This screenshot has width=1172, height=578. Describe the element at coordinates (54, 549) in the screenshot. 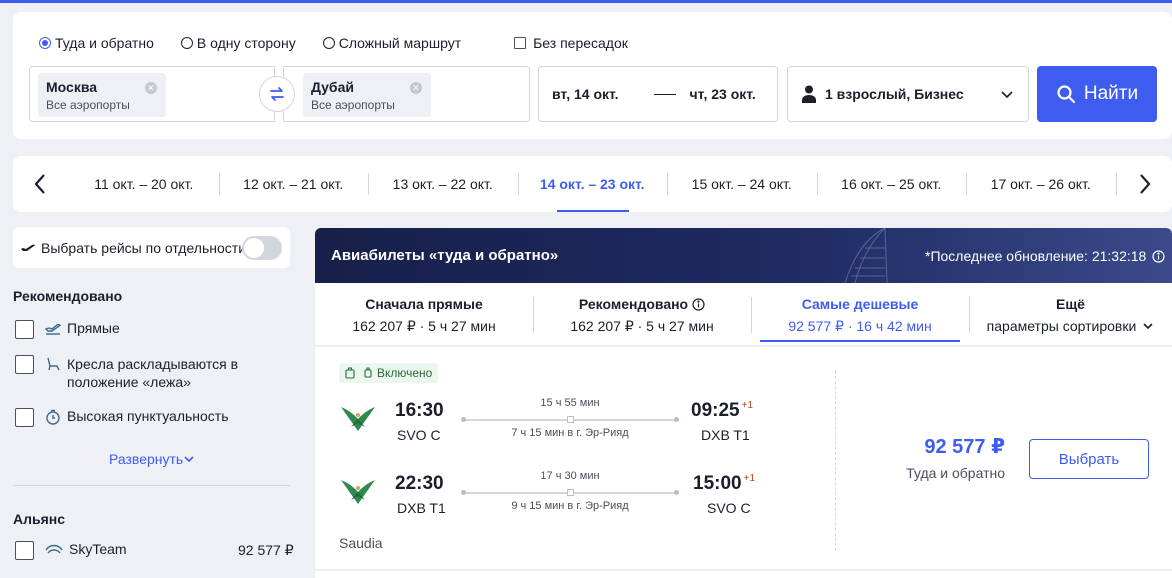

I see `skyteam-icon` at that location.